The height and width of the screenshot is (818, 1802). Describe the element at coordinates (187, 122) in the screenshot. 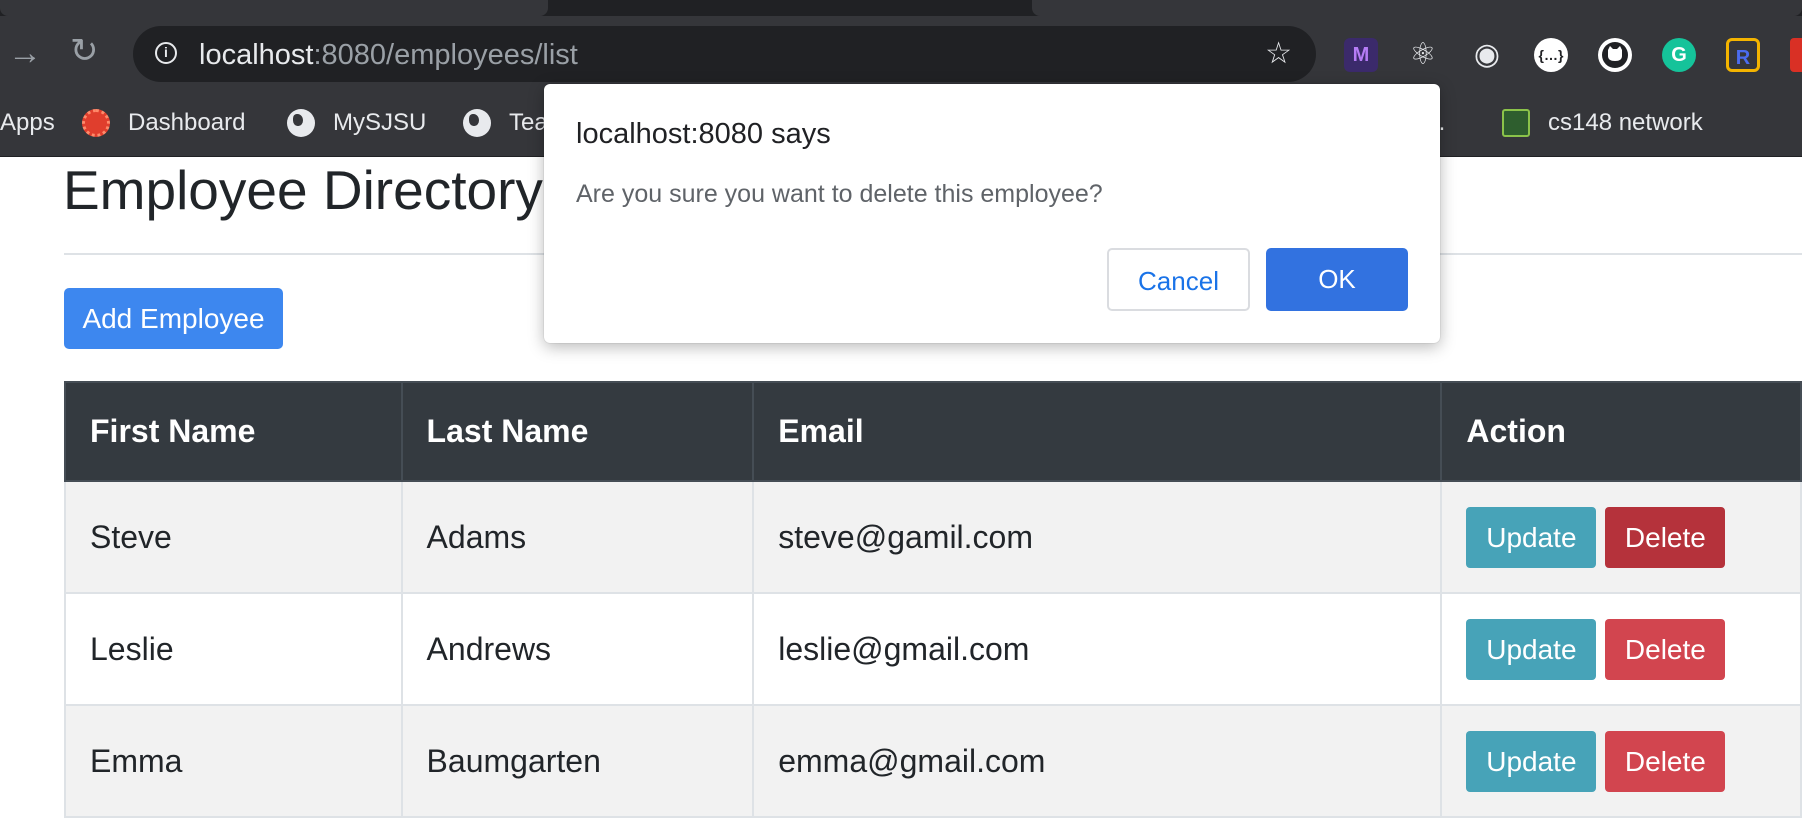

I see `bookmark-label: Dashboard` at that location.